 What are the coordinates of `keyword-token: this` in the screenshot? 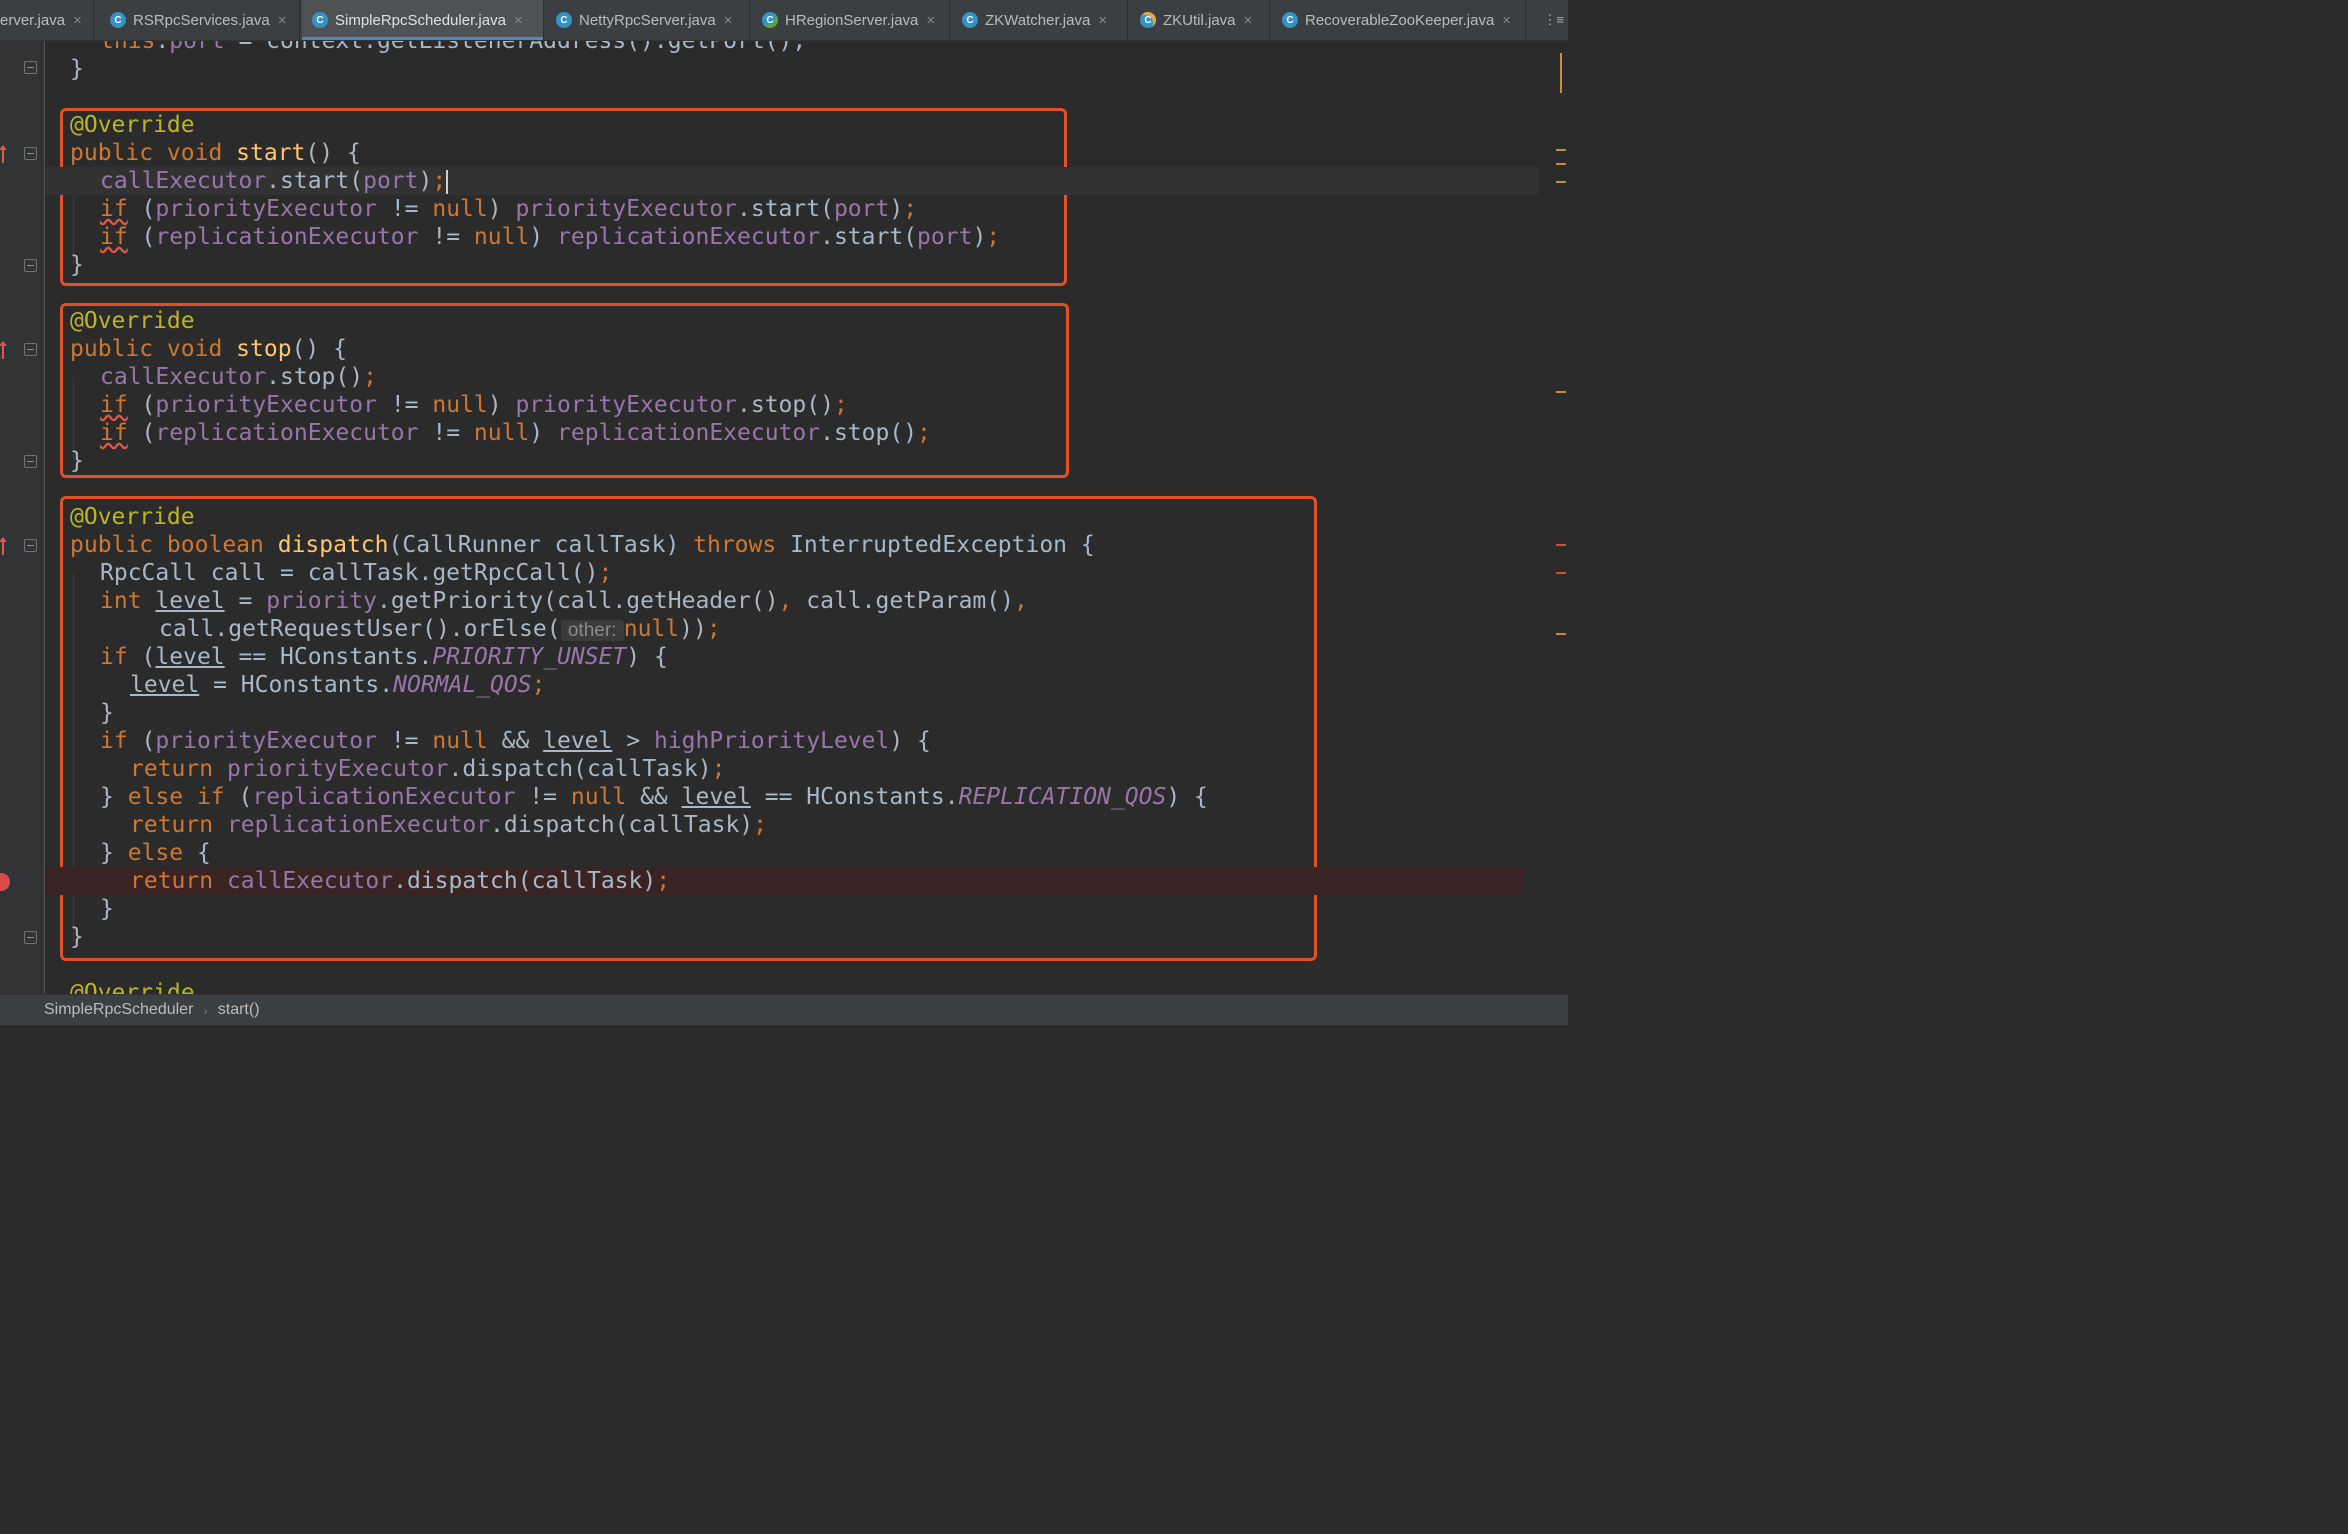 It's located at (128, 47).